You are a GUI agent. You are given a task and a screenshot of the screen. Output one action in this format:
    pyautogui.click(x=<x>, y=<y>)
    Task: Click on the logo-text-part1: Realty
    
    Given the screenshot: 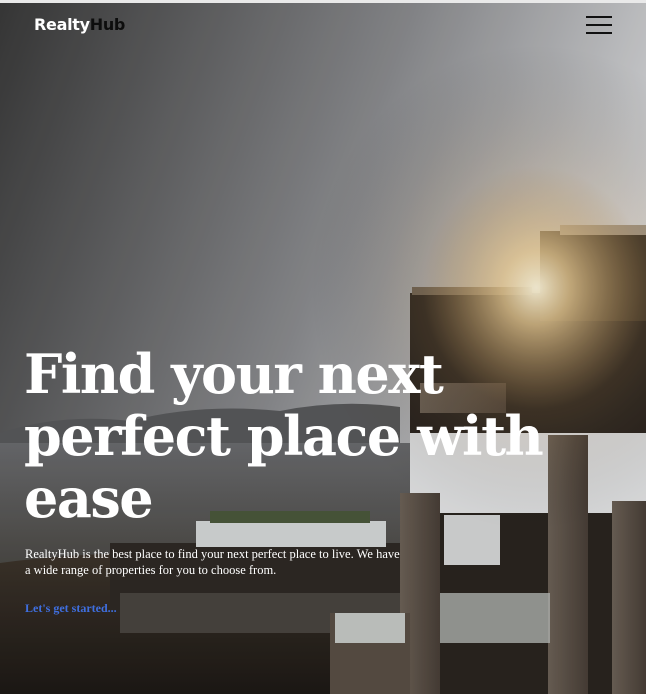 What is the action you would take?
    pyautogui.click(x=62, y=24)
    